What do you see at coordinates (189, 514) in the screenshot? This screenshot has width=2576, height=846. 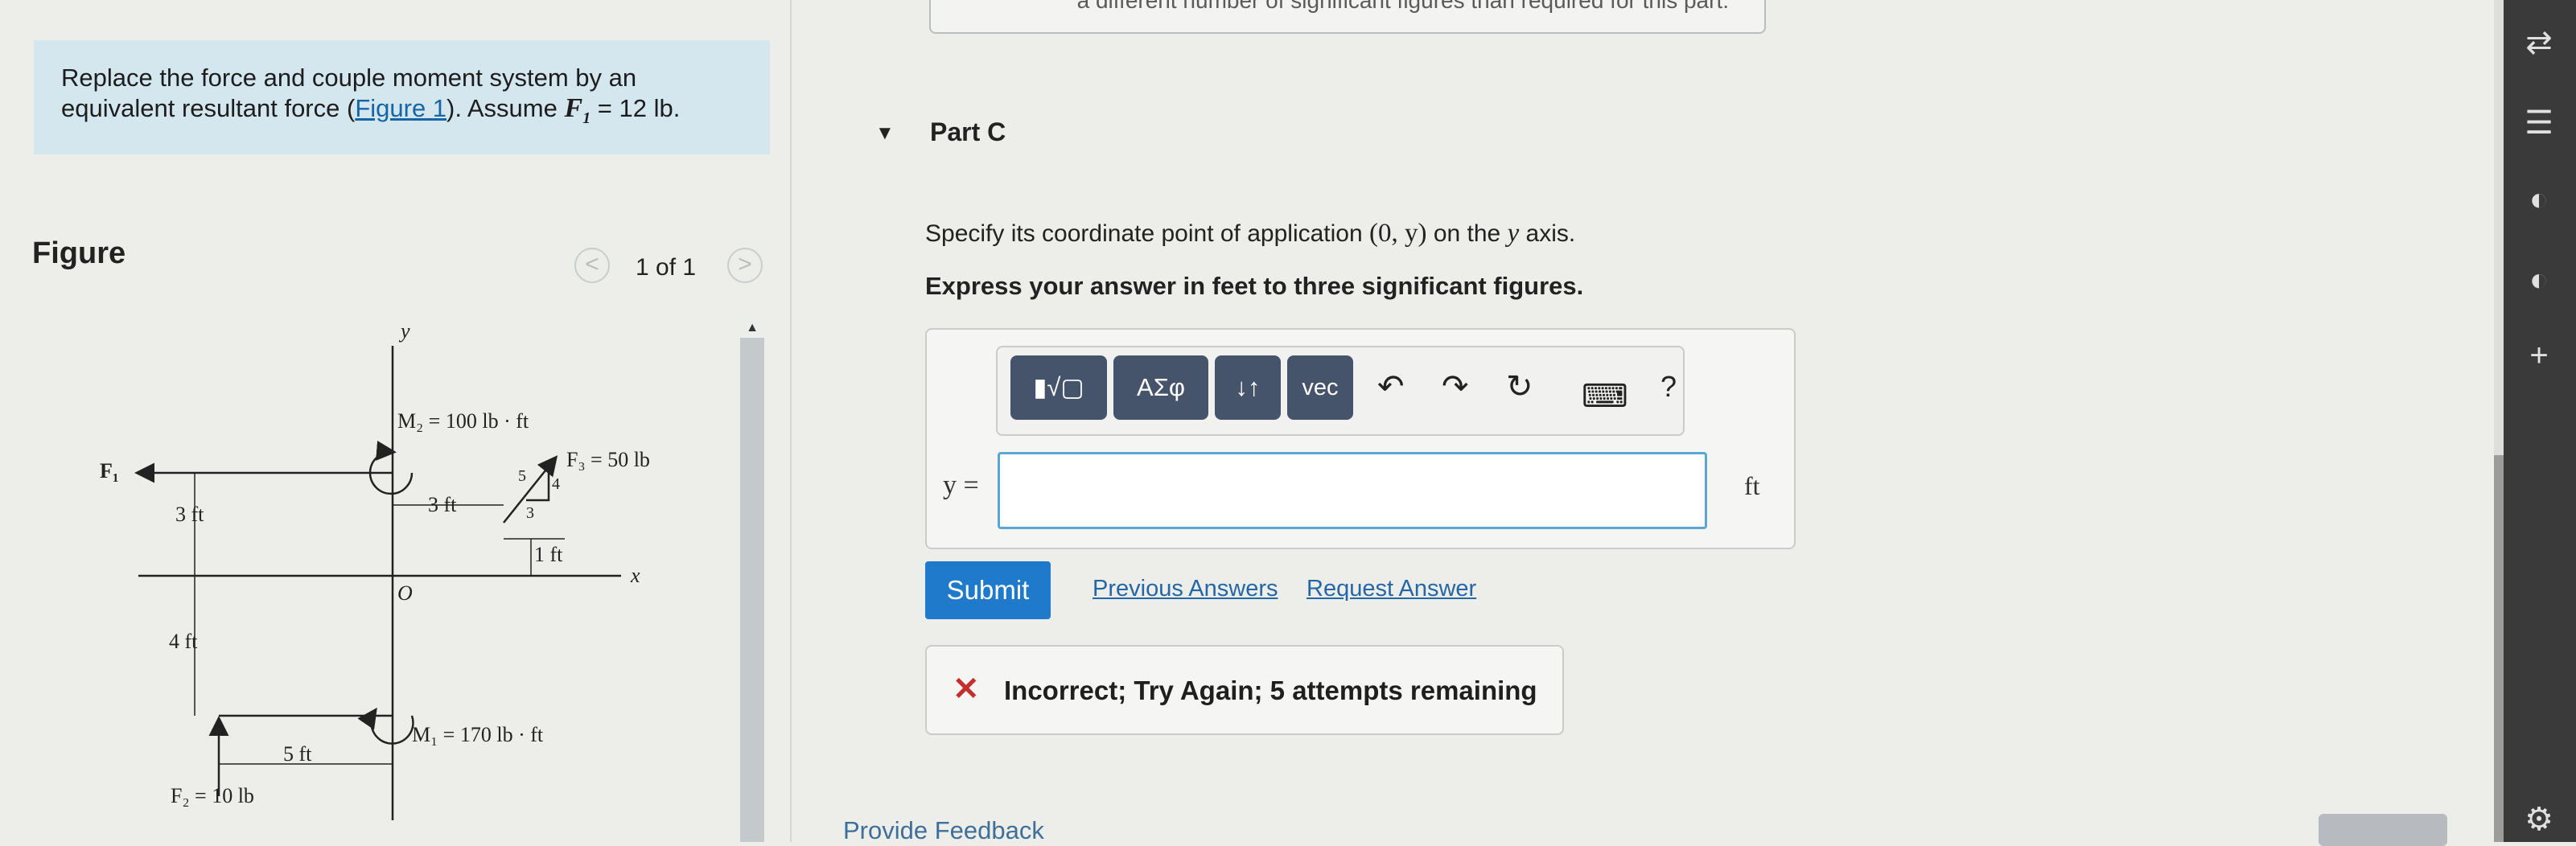 I see `dim-3ft-left: 3 ft` at bounding box center [189, 514].